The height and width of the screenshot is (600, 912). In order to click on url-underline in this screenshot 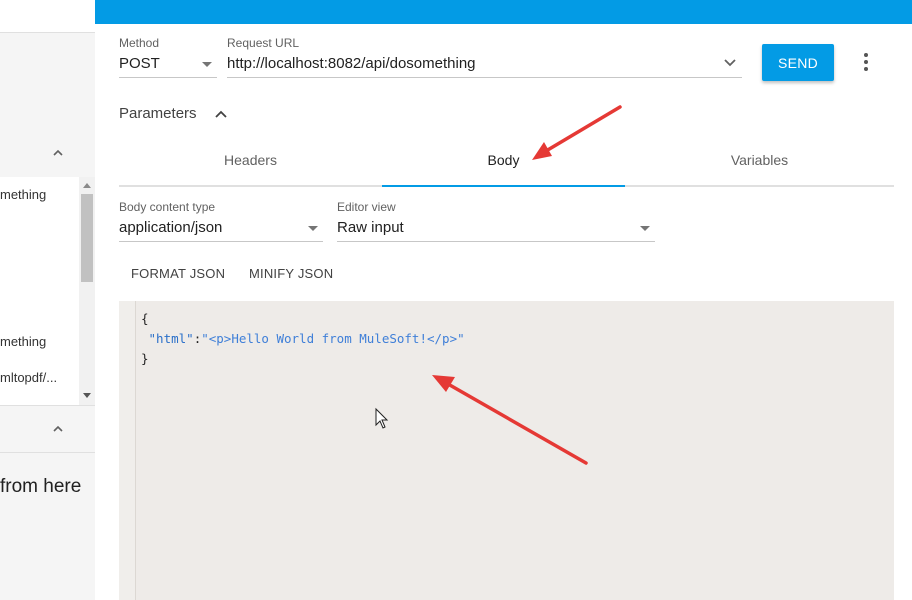, I will do `click(484, 77)`.